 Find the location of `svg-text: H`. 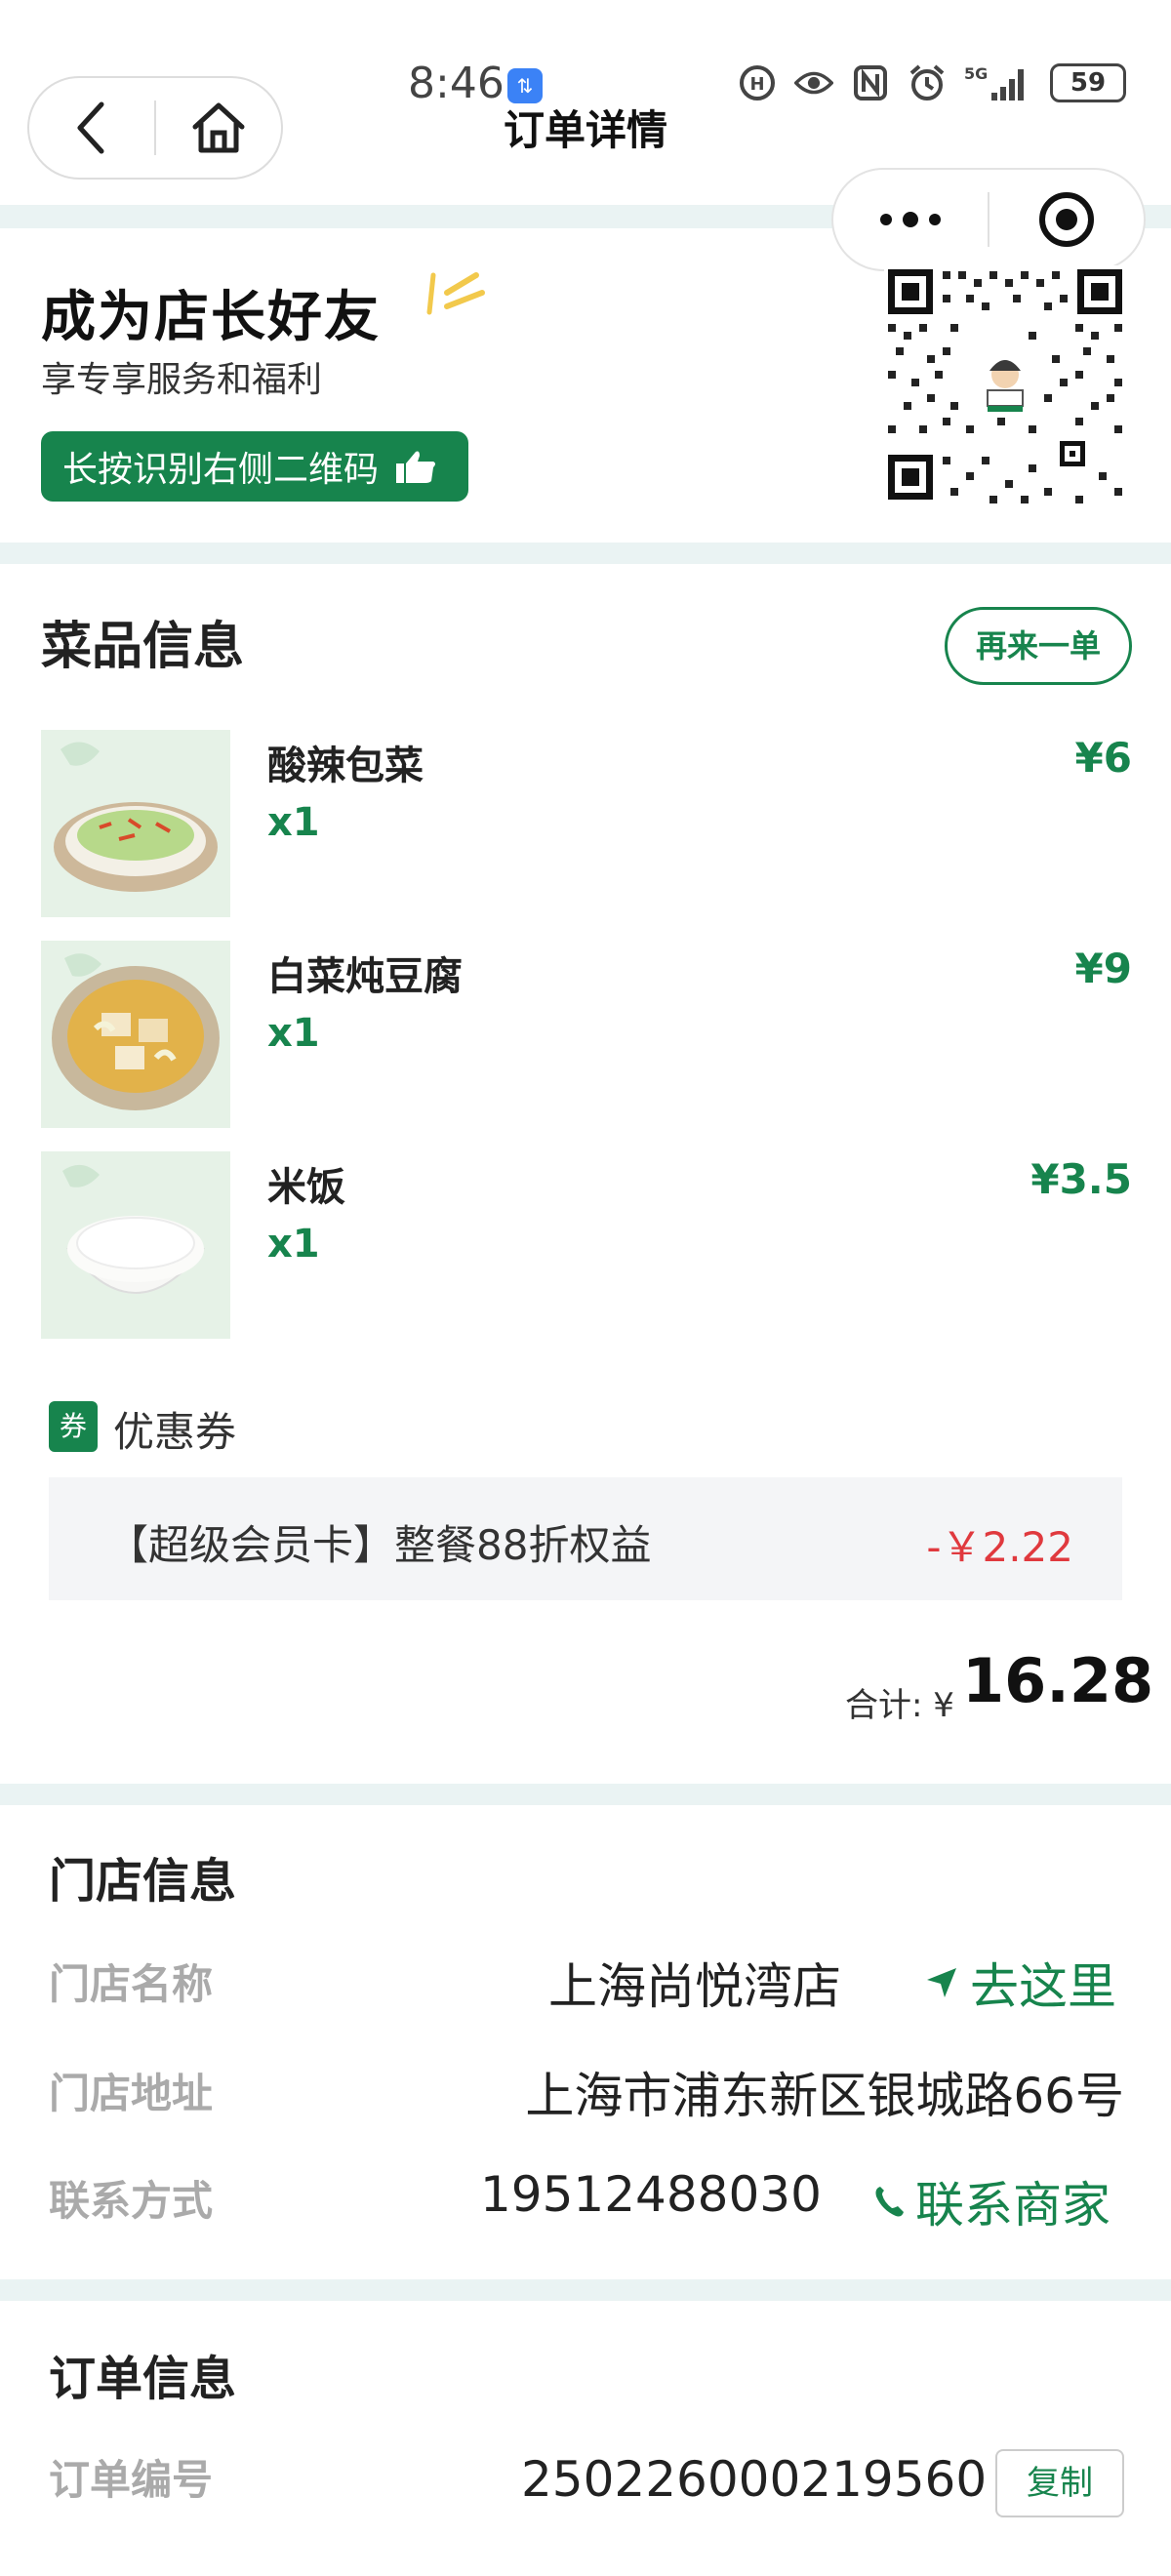

svg-text: H is located at coordinates (756, 84).